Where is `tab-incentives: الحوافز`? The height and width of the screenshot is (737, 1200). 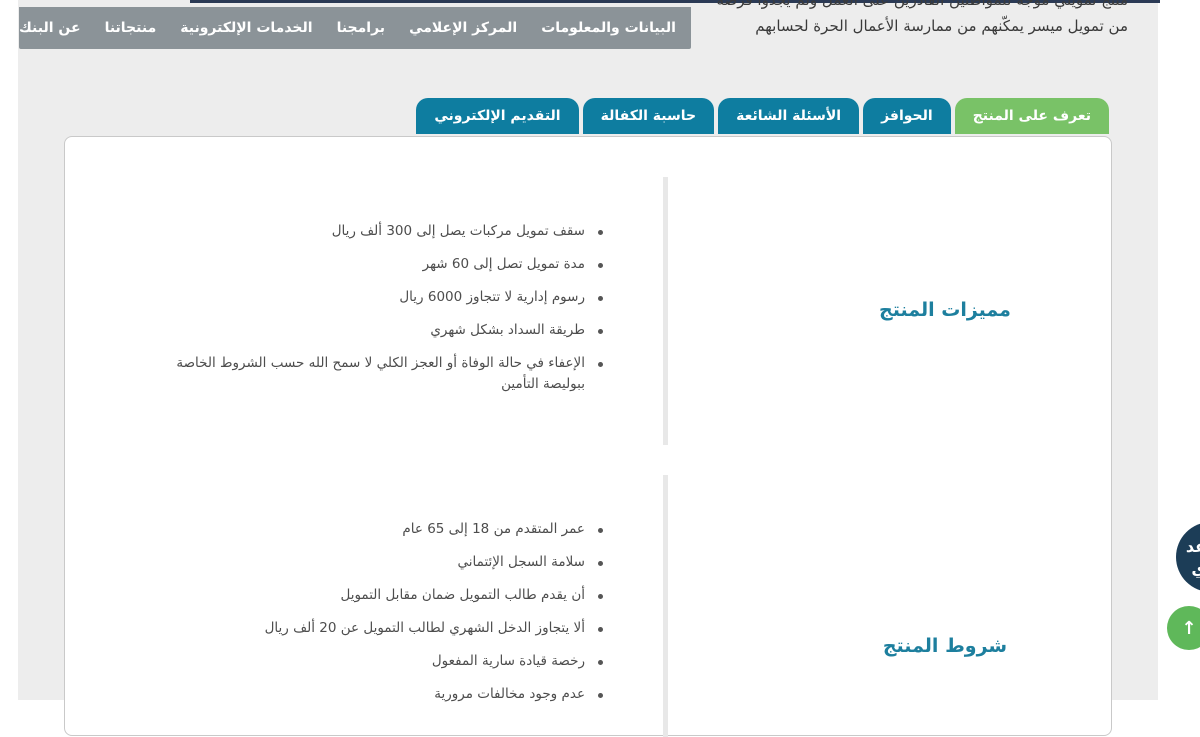
tab-incentives: الحوافز is located at coordinates (907, 116).